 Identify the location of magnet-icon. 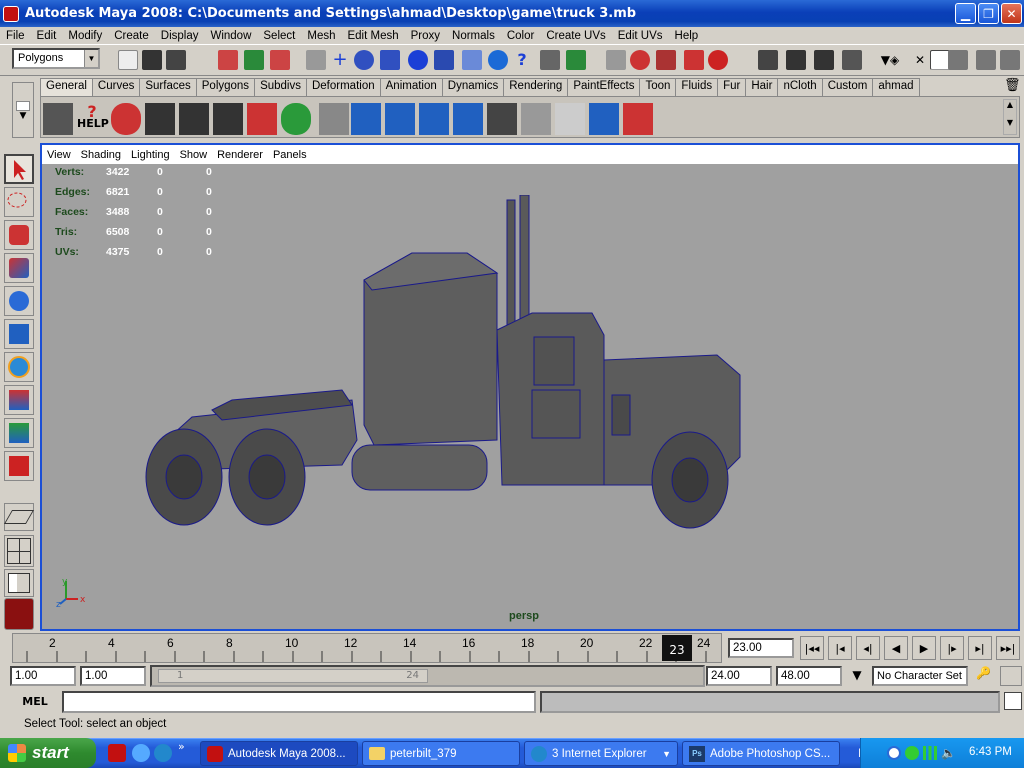
(718, 60).